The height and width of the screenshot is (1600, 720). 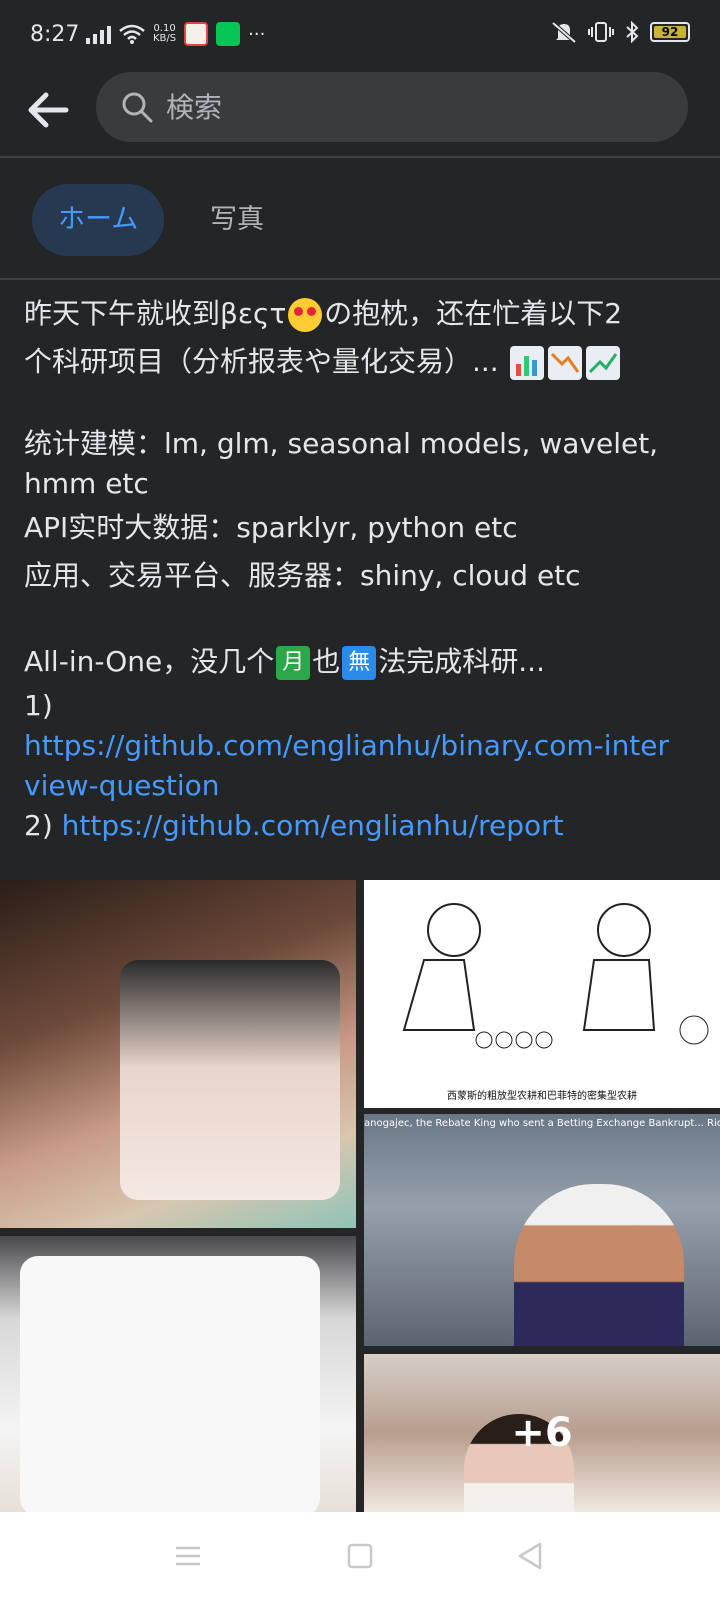 I want to click on post-line: 昨天下午就收到βεςτ の抱枕，还在忙着以下2, so click(x=360, y=314).